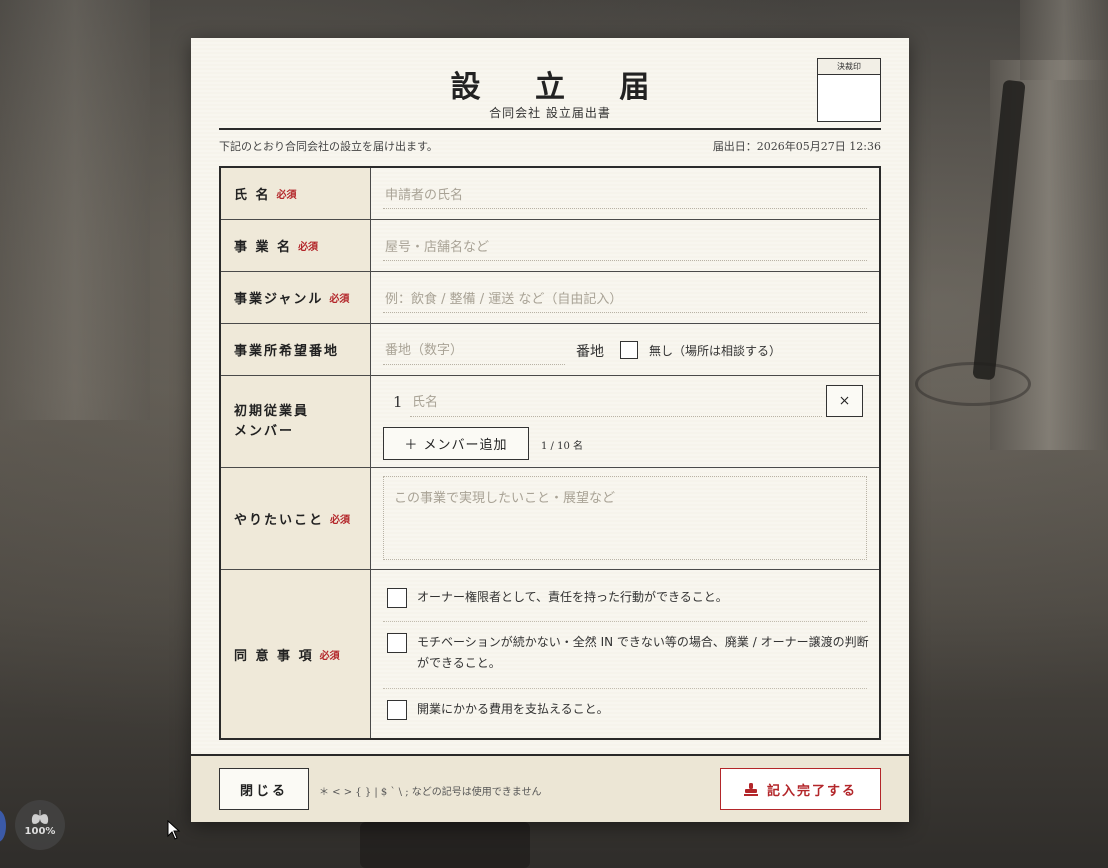 This screenshot has height=868, width=1108. I want to click on add-member-button: ＋ メンバー追加, so click(456, 443).